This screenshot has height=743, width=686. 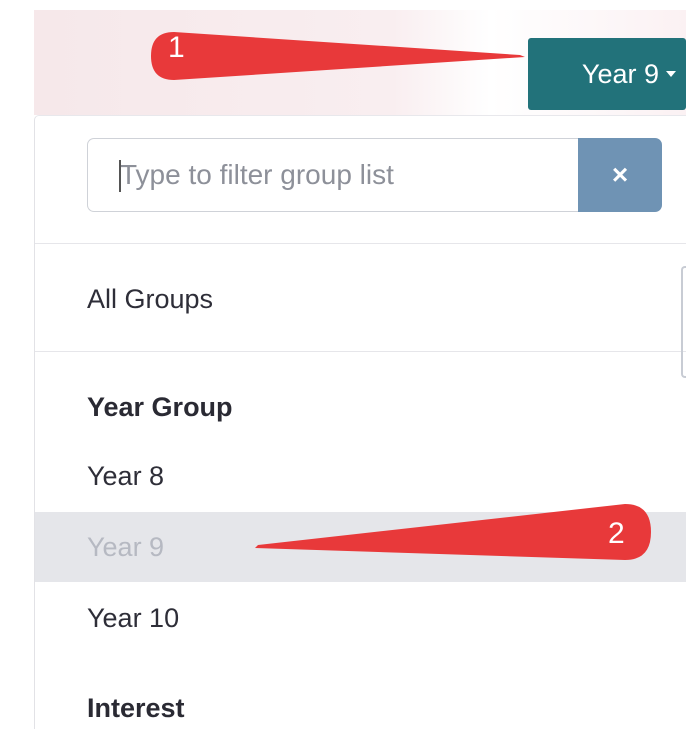 What do you see at coordinates (160, 406) in the screenshot?
I see `year-group-heading-label: Year Group` at bounding box center [160, 406].